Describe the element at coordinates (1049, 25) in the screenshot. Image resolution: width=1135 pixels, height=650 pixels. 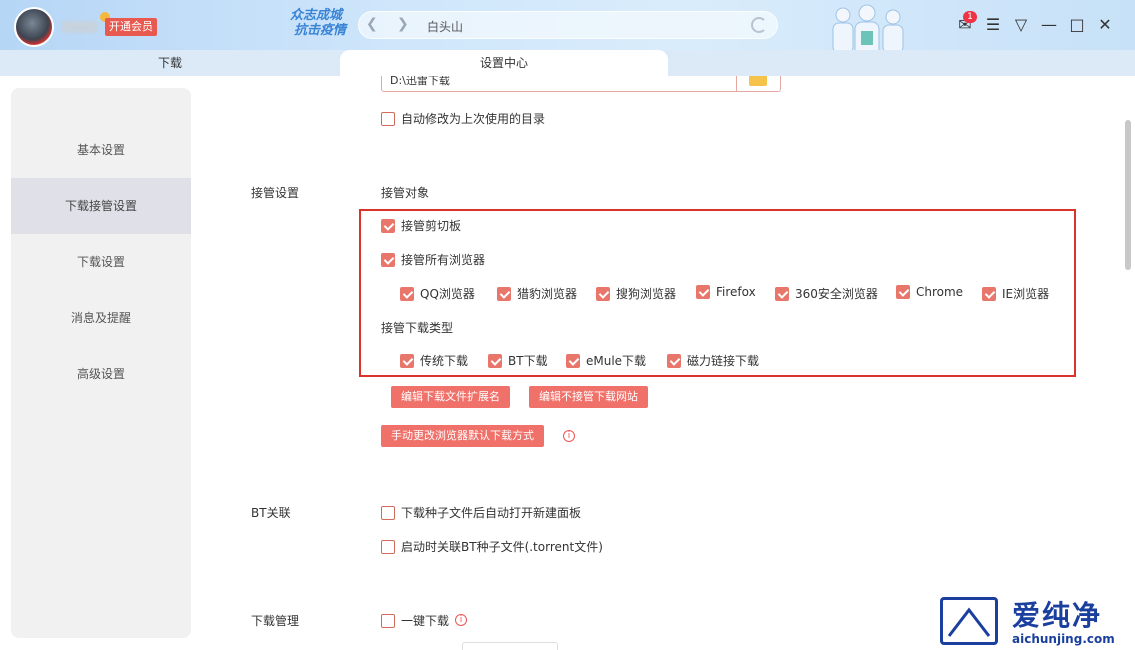
I see `minimize-icon: —` at that location.